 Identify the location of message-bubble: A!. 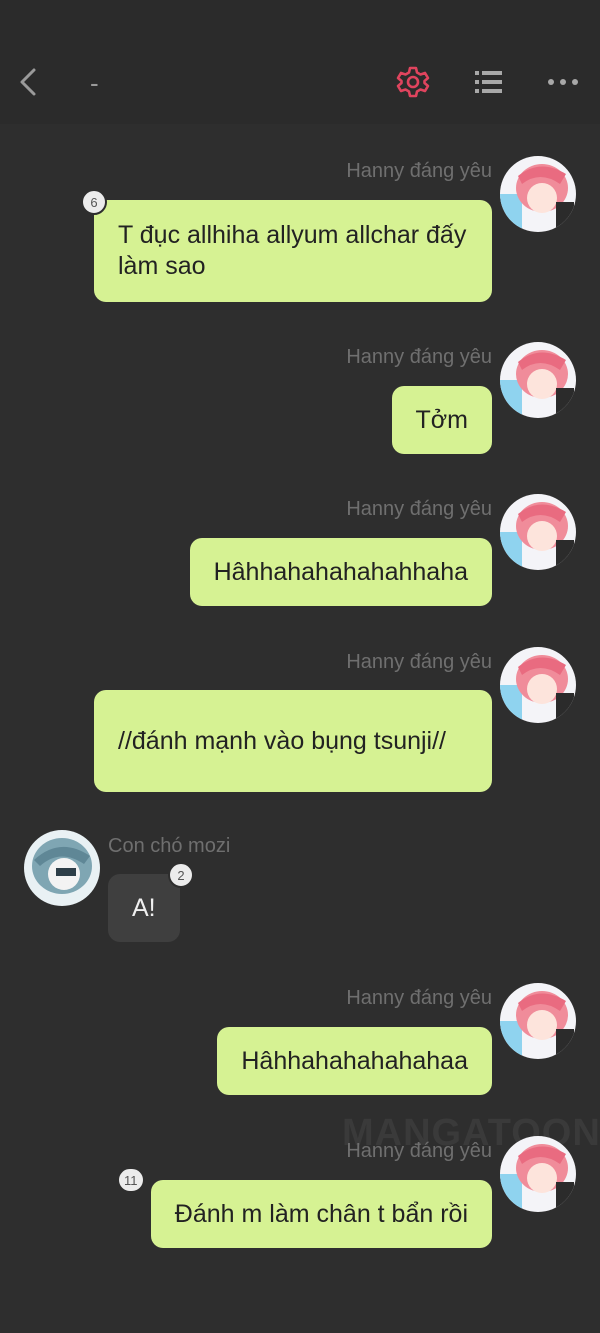
(144, 908).